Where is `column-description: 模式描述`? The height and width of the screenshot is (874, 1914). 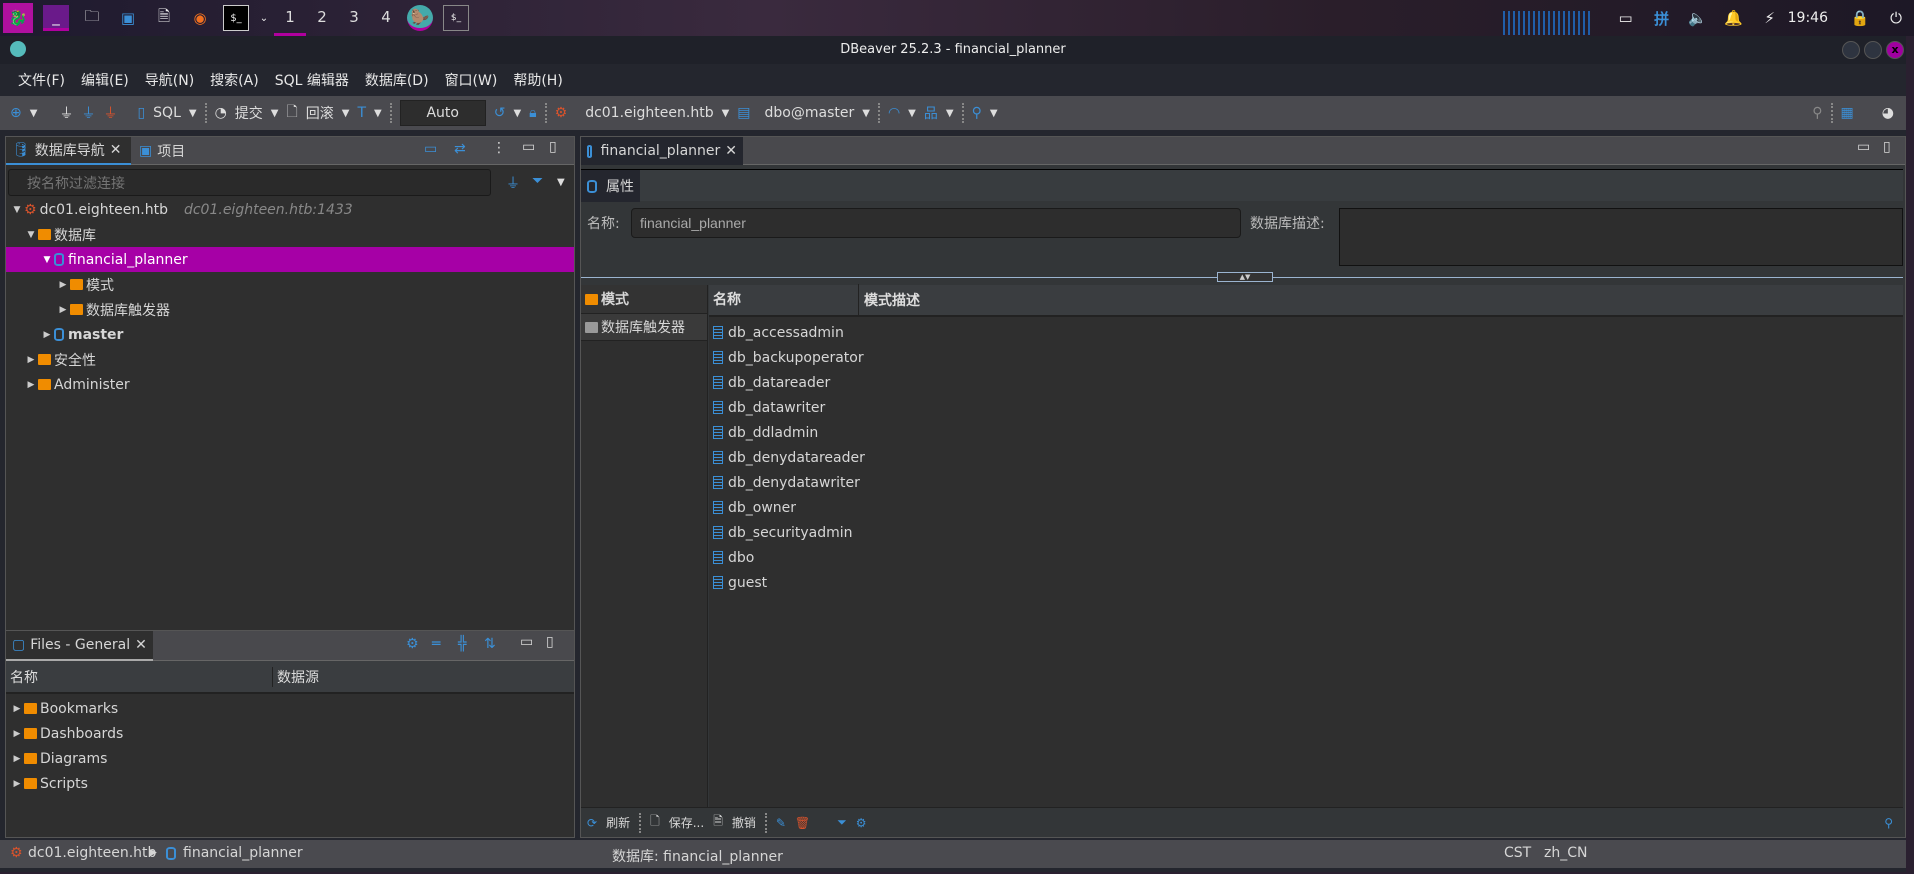 column-description: 模式描述 is located at coordinates (889, 300).